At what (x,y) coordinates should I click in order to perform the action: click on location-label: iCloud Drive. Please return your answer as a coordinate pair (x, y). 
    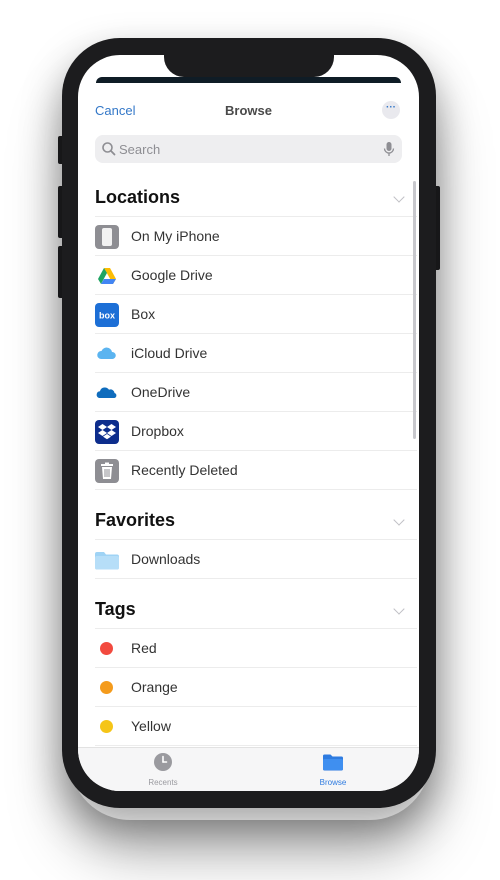
    Looking at the image, I should click on (169, 353).